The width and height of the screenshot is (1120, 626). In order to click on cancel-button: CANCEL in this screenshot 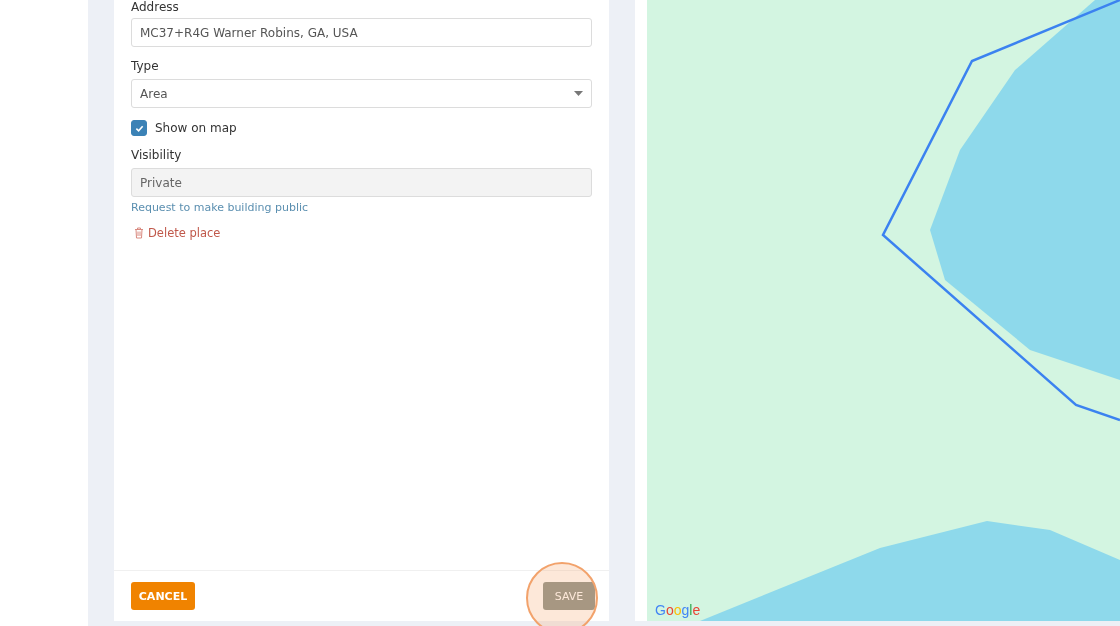, I will do `click(163, 596)`.